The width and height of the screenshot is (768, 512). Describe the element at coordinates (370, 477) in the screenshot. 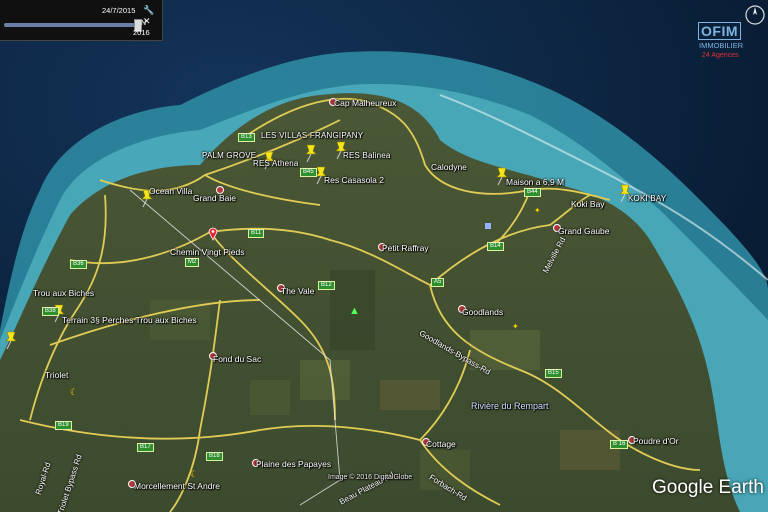

I see `imagery-copyright: Image © 2016 DigitalGlobe` at that location.